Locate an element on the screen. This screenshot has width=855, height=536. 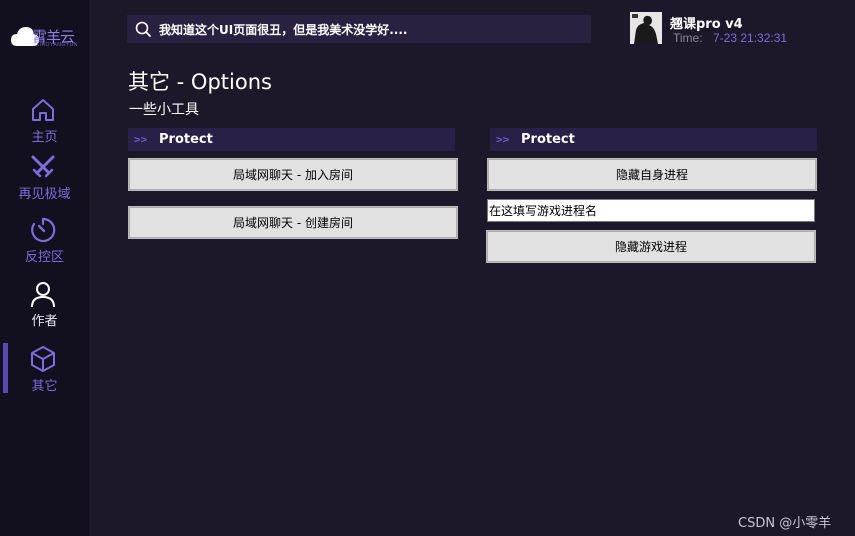
timer-icon is located at coordinates (43, 230).